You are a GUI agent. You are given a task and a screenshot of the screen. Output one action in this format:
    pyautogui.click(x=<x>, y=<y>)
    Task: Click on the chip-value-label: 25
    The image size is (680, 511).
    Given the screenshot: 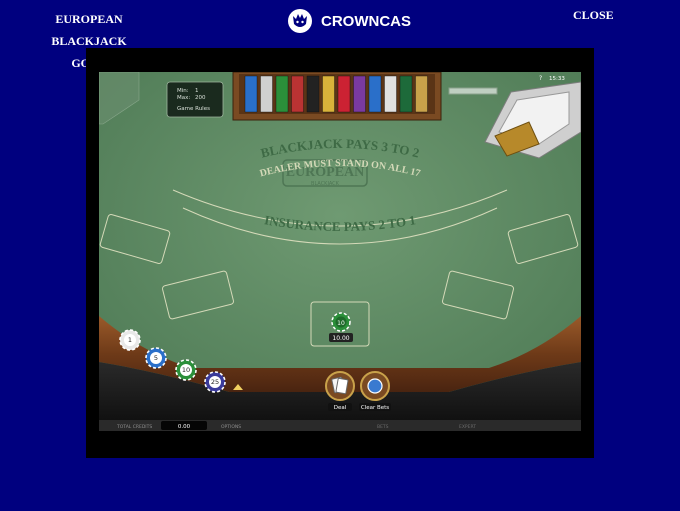 What is the action you would take?
    pyautogui.click(x=215, y=382)
    